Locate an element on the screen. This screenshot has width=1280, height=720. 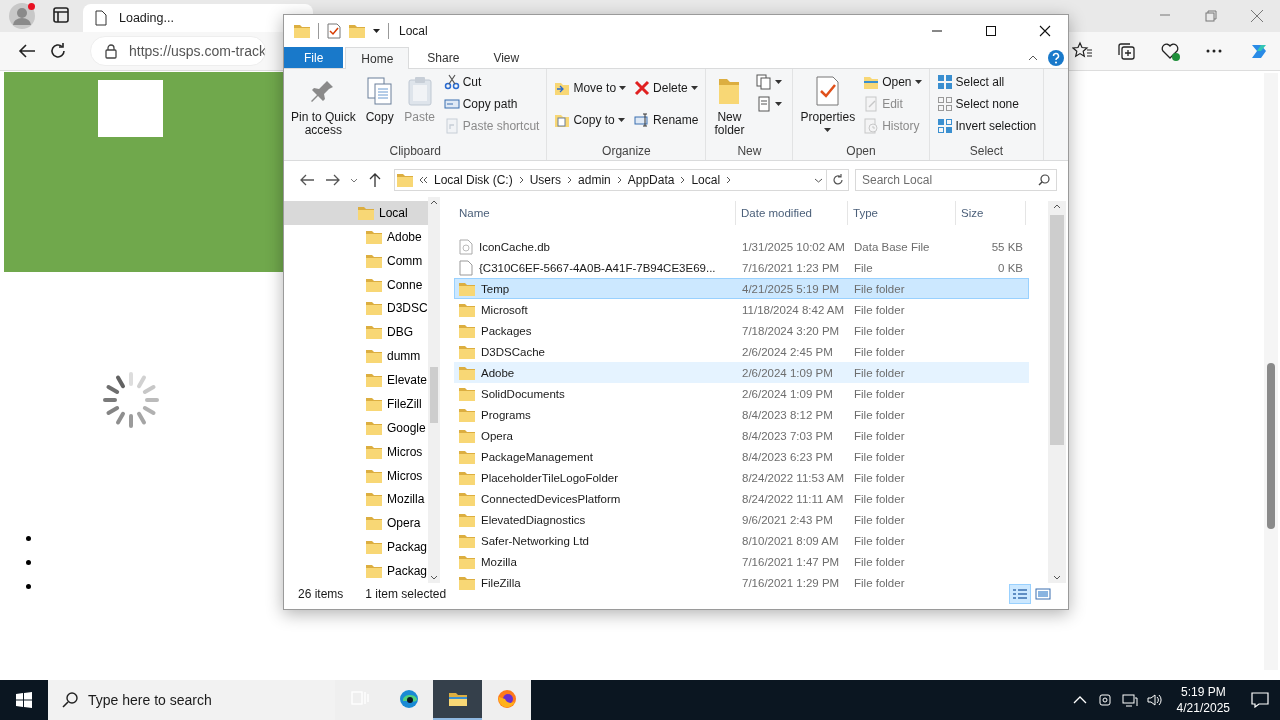
maximize-icon is located at coordinates (991, 31).